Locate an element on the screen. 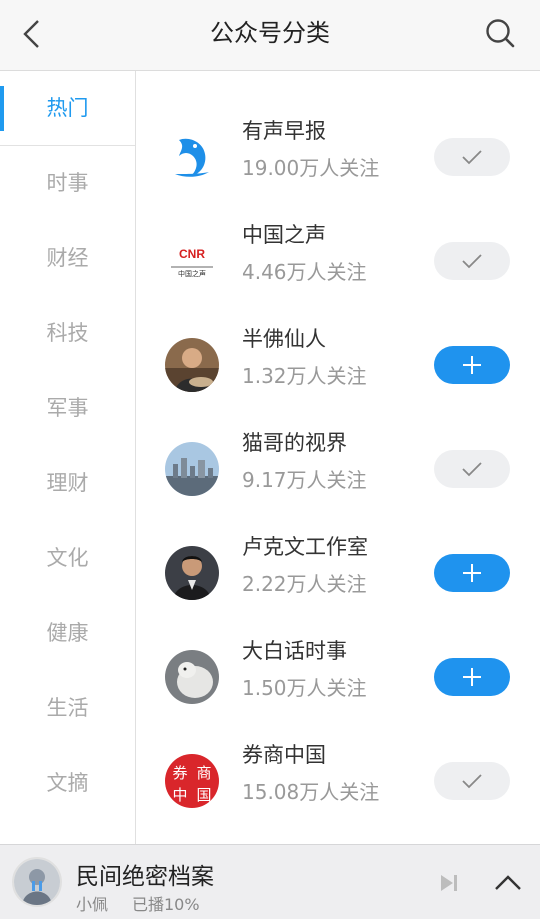 Image resolution: width=540 pixels, height=919 pixels. account-row: 有声早报 19.00万人关注 is located at coordinates (338, 159).